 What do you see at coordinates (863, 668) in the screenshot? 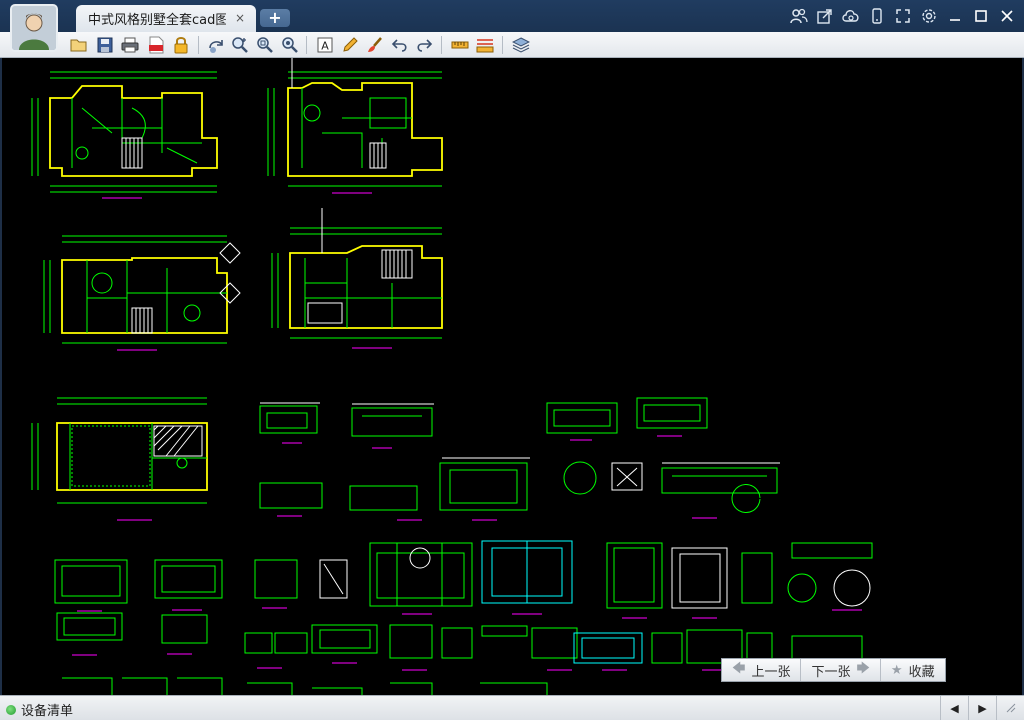
I see `arrow-right-icon: 🡆` at bounding box center [863, 668].